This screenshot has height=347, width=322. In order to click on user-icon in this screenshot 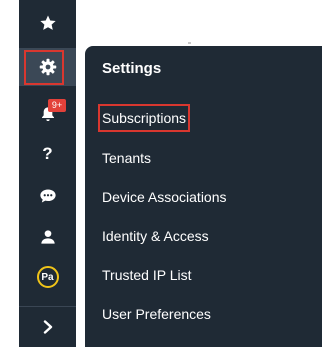, I will do `click(47, 237)`.